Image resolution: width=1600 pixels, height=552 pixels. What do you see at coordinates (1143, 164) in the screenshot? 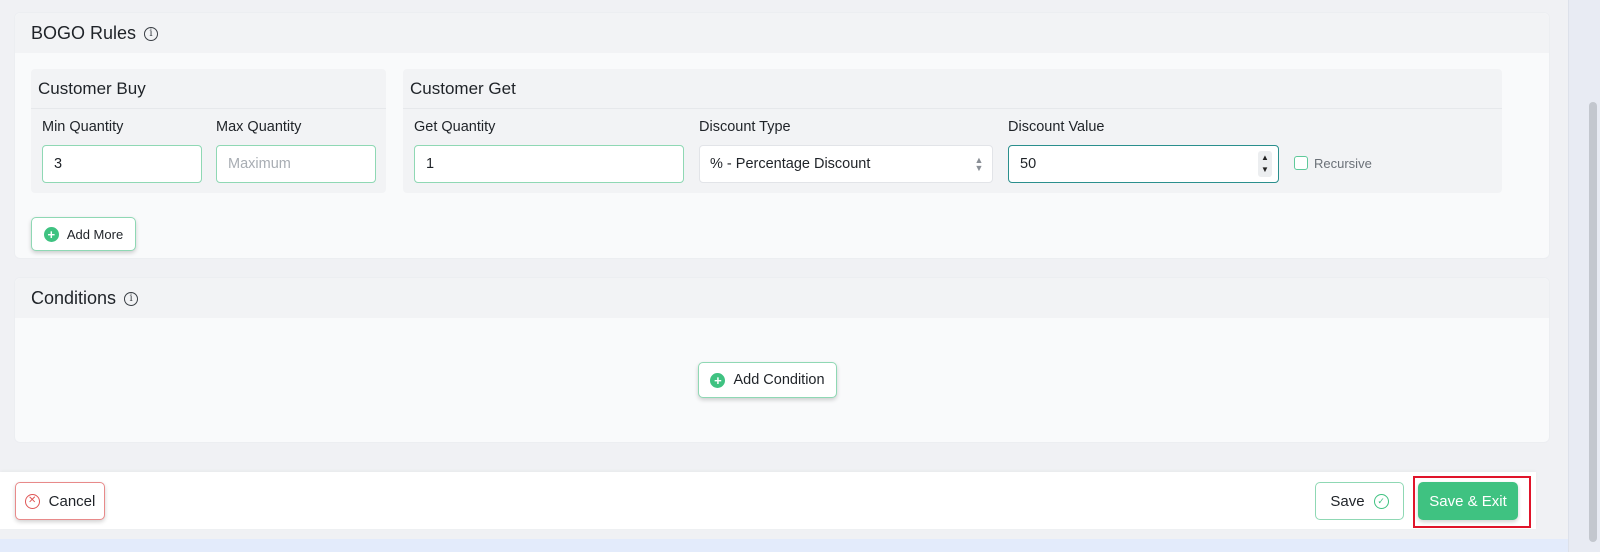
I see `discount-value-input: 50 ▲ ▼` at bounding box center [1143, 164].